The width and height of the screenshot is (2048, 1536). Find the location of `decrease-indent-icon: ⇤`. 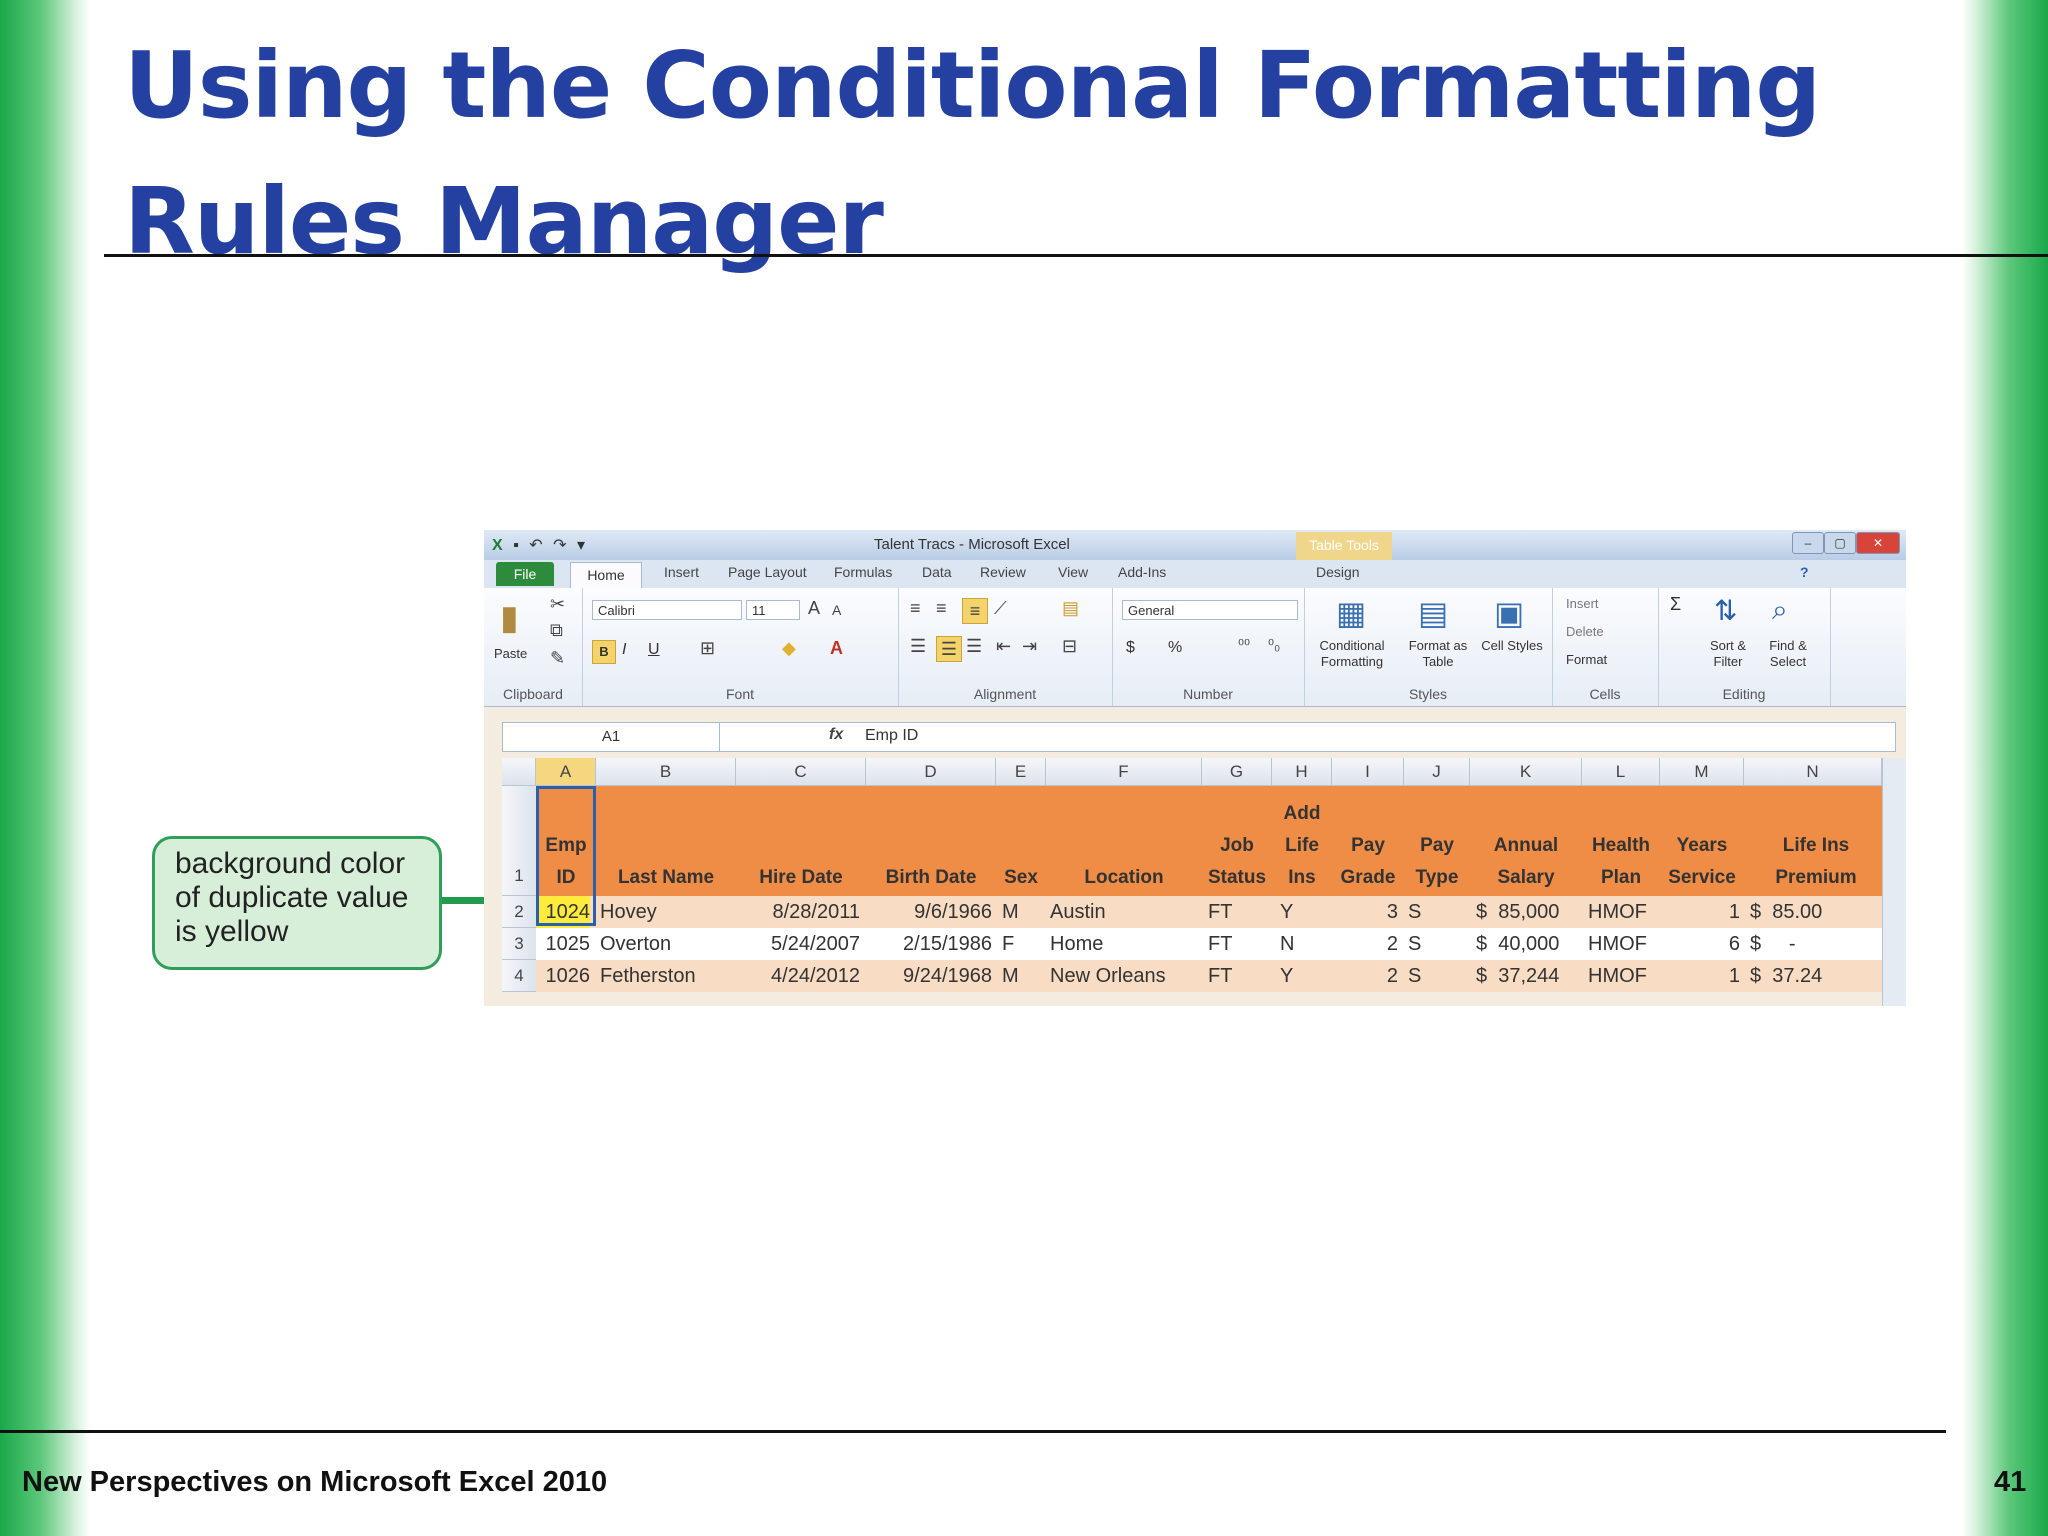

decrease-indent-icon: ⇤ is located at coordinates (1003, 646).